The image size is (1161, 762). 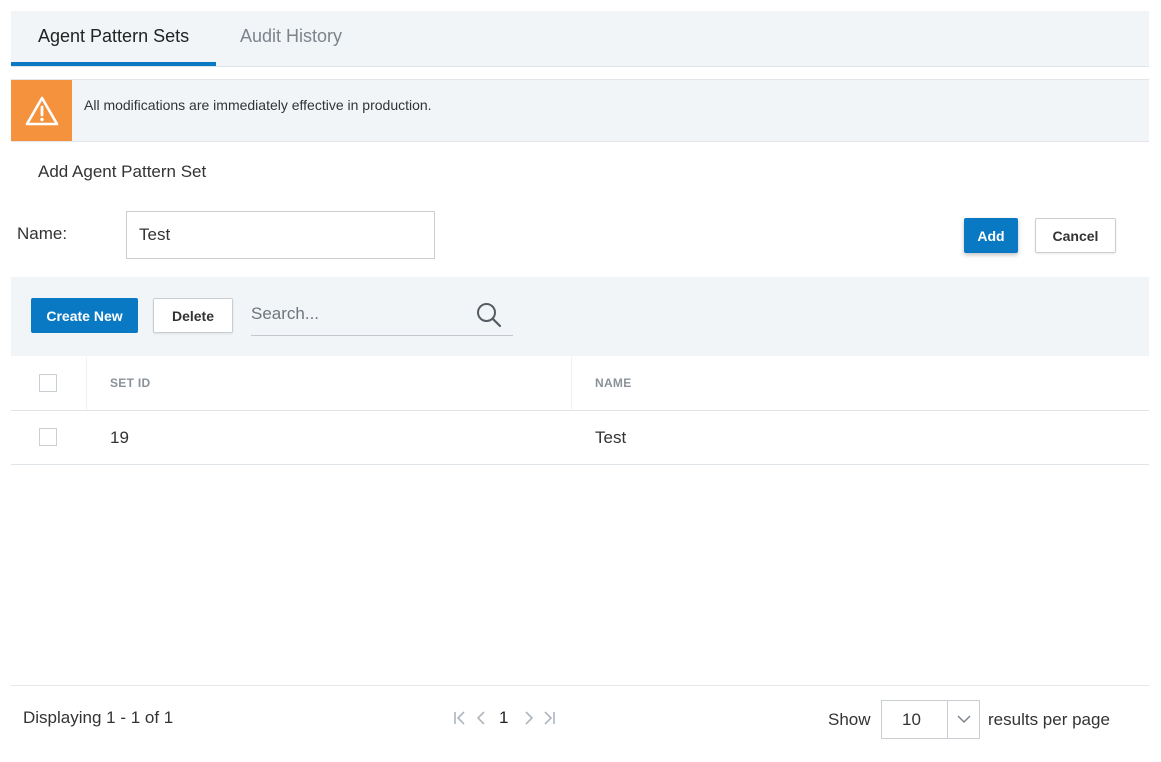 What do you see at coordinates (613, 383) in the screenshot?
I see `column-header-name: NAME` at bounding box center [613, 383].